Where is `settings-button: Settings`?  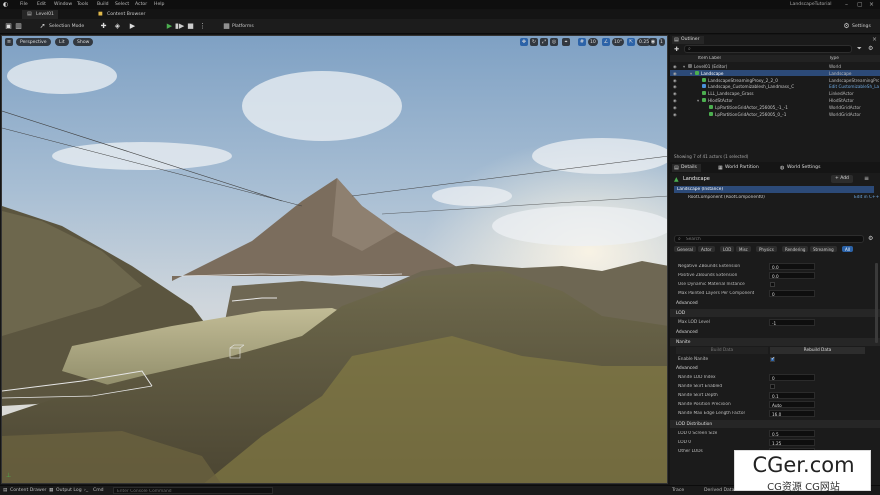 settings-button: Settings is located at coordinates (861, 26).